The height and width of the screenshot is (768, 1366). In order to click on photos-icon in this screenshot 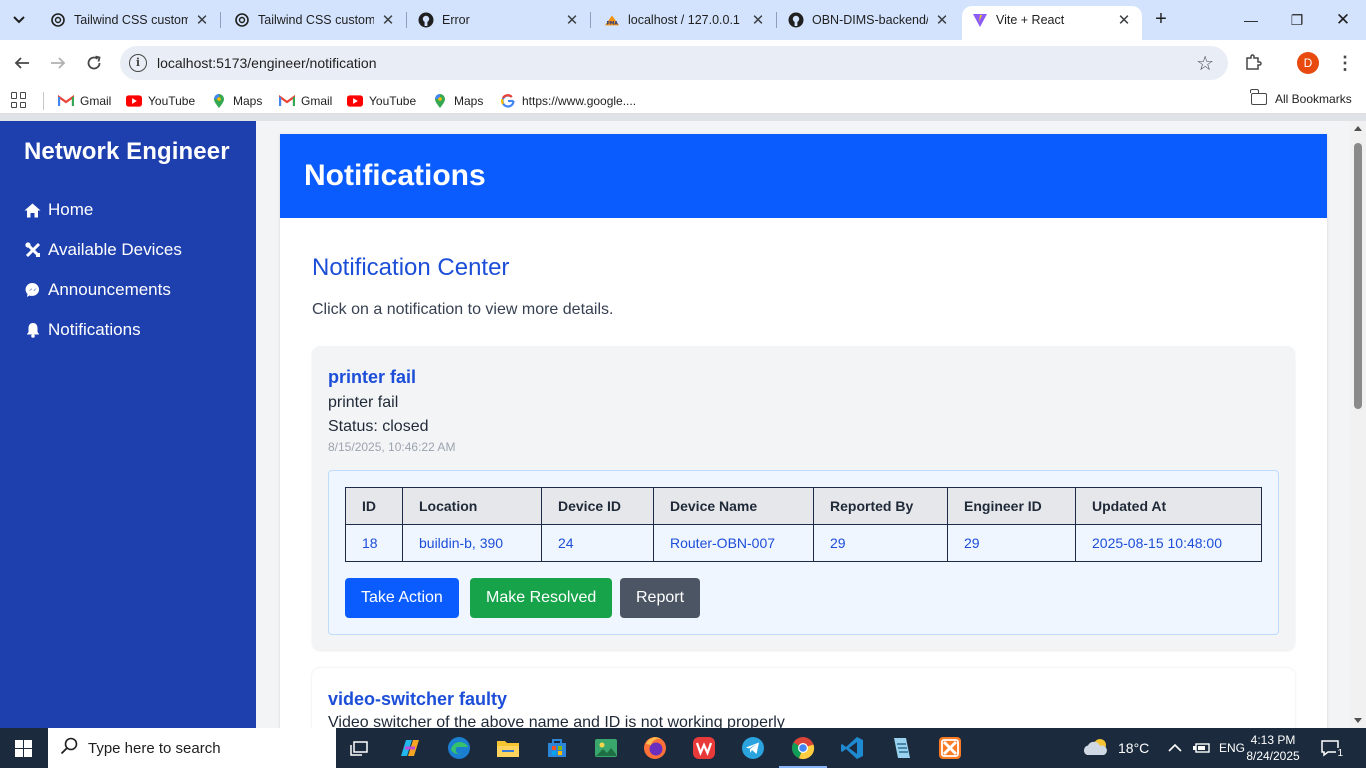, I will do `click(606, 748)`.